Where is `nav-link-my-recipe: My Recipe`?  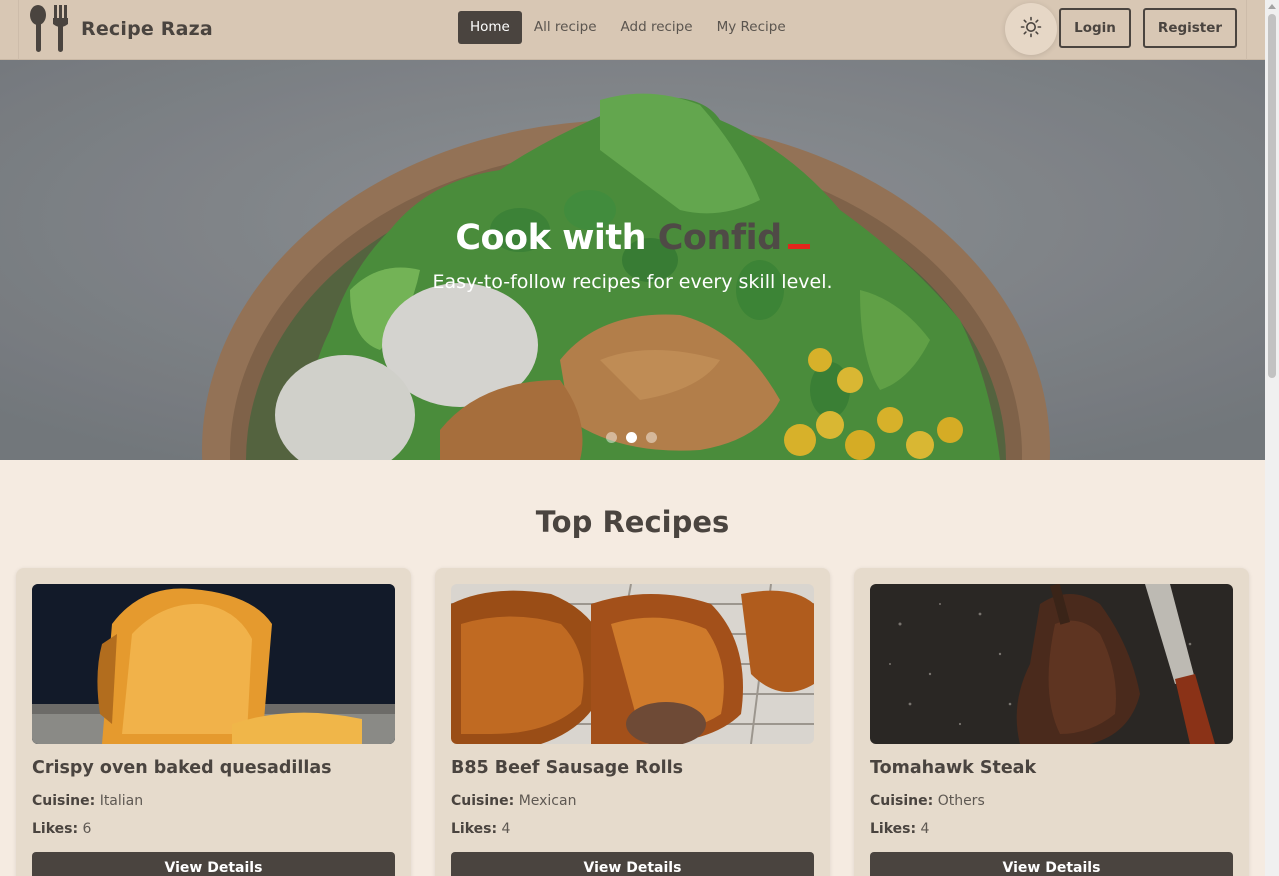
nav-link-my-recipe: My Recipe is located at coordinates (751, 27).